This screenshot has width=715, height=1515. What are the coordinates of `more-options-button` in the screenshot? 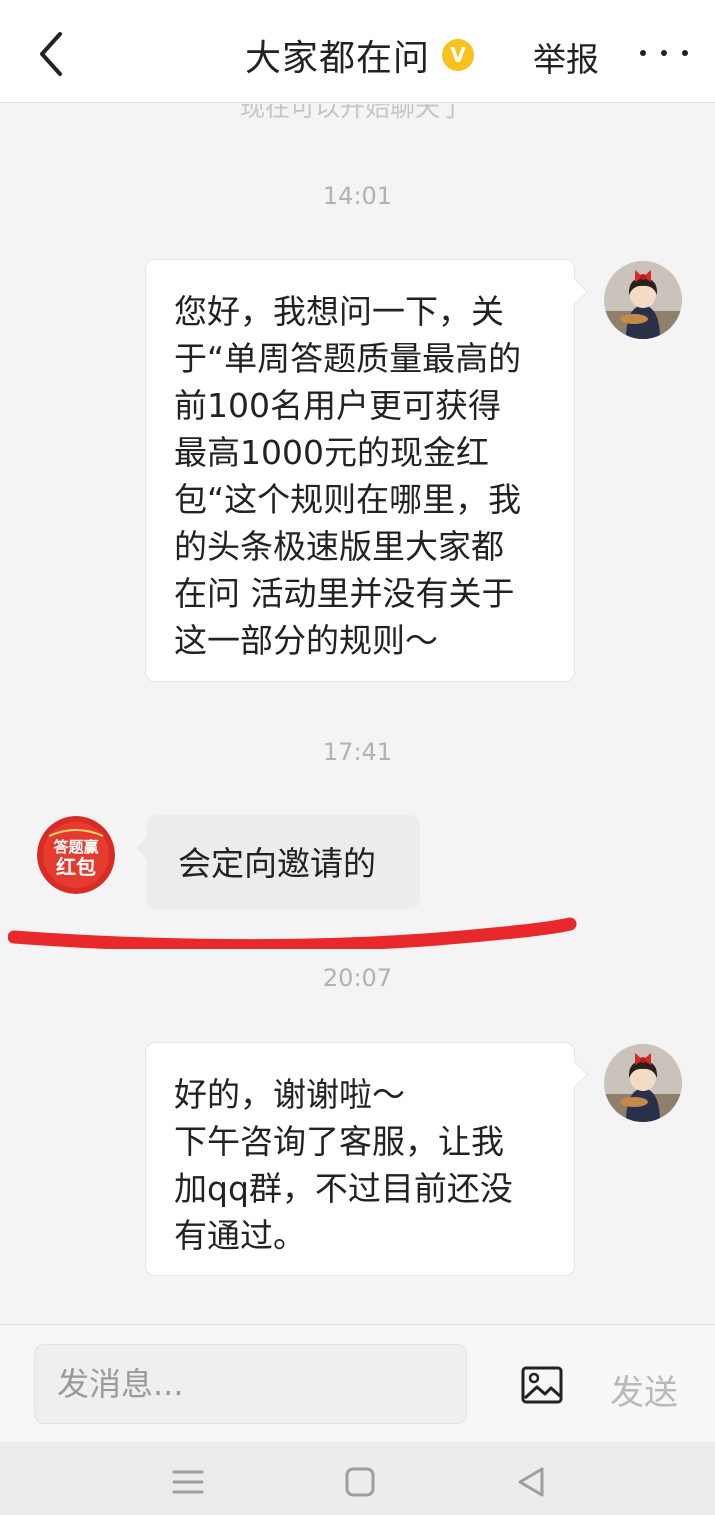 It's located at (664, 53).